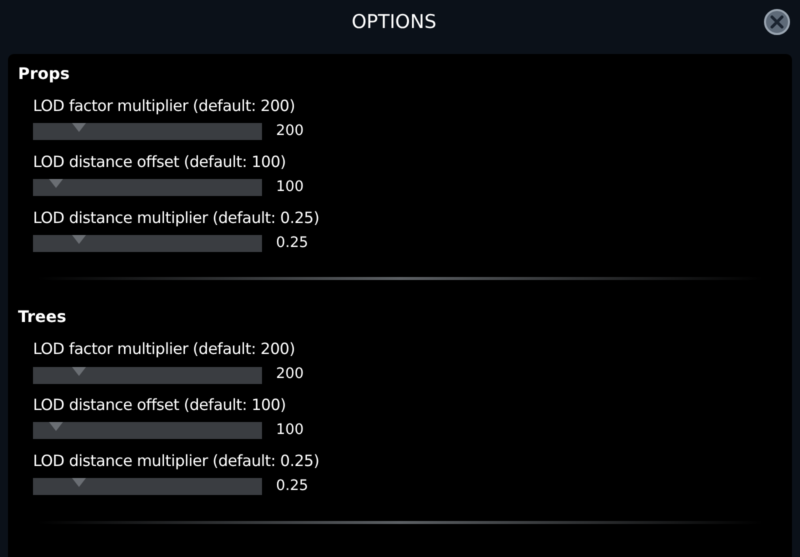 The image size is (800, 557). Describe the element at coordinates (42, 317) in the screenshot. I see `section-title: Trees` at that location.